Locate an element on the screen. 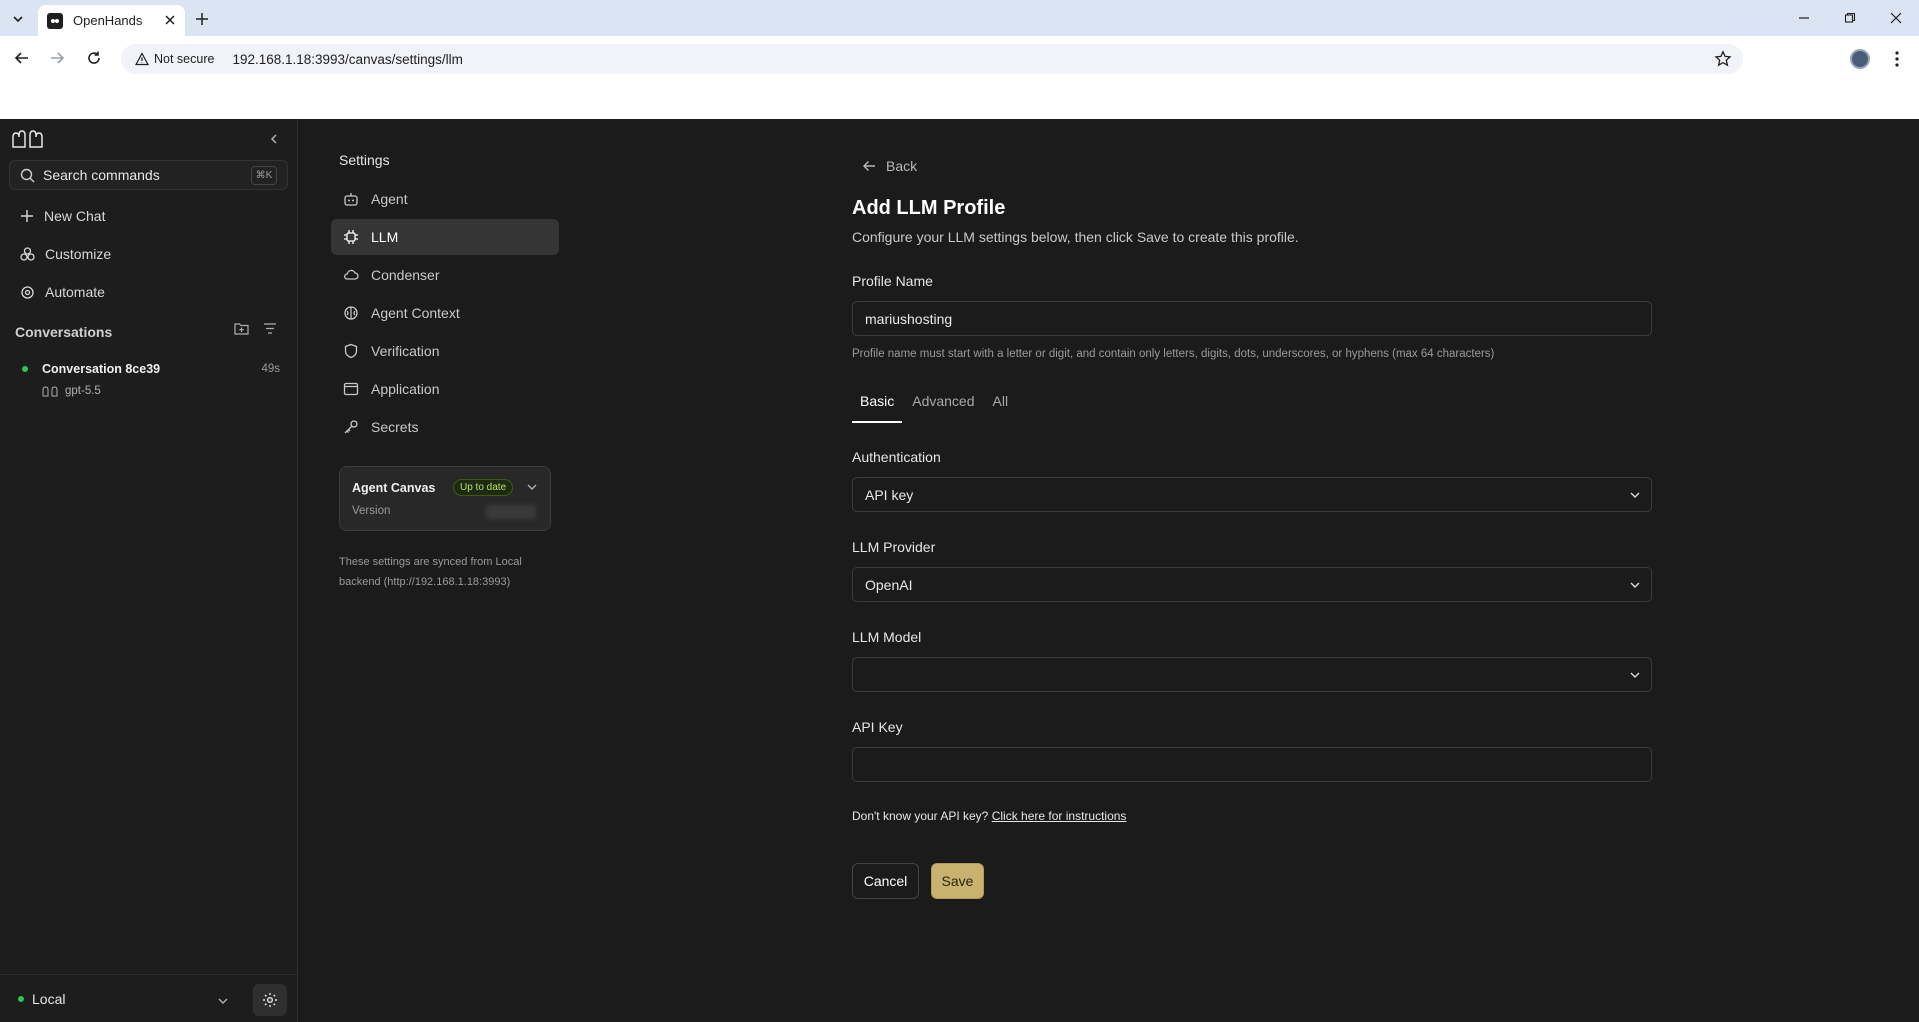 This screenshot has width=1919, height=1022. settings-nav-agent-context-label: Agent Context is located at coordinates (415, 313).